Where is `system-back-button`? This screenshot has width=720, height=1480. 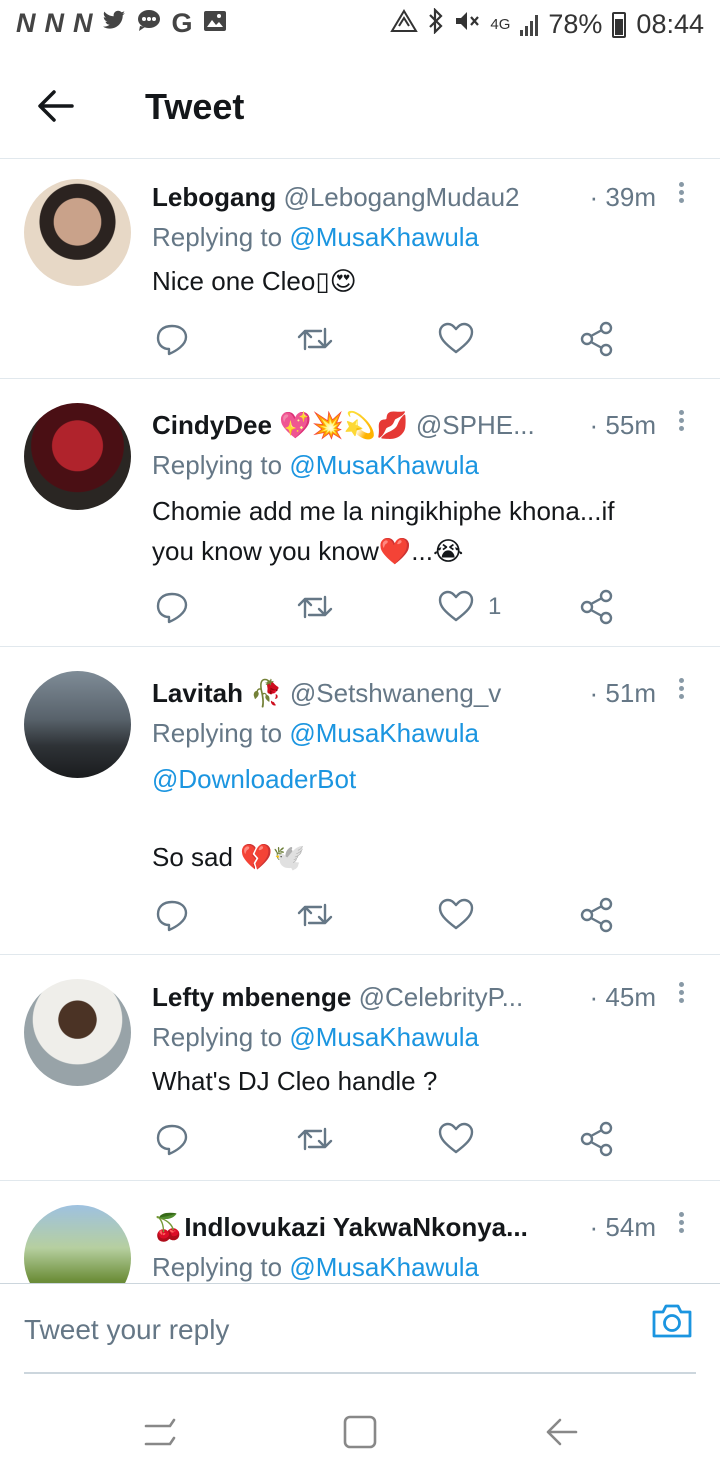
system-back-button is located at coordinates (562, 1432).